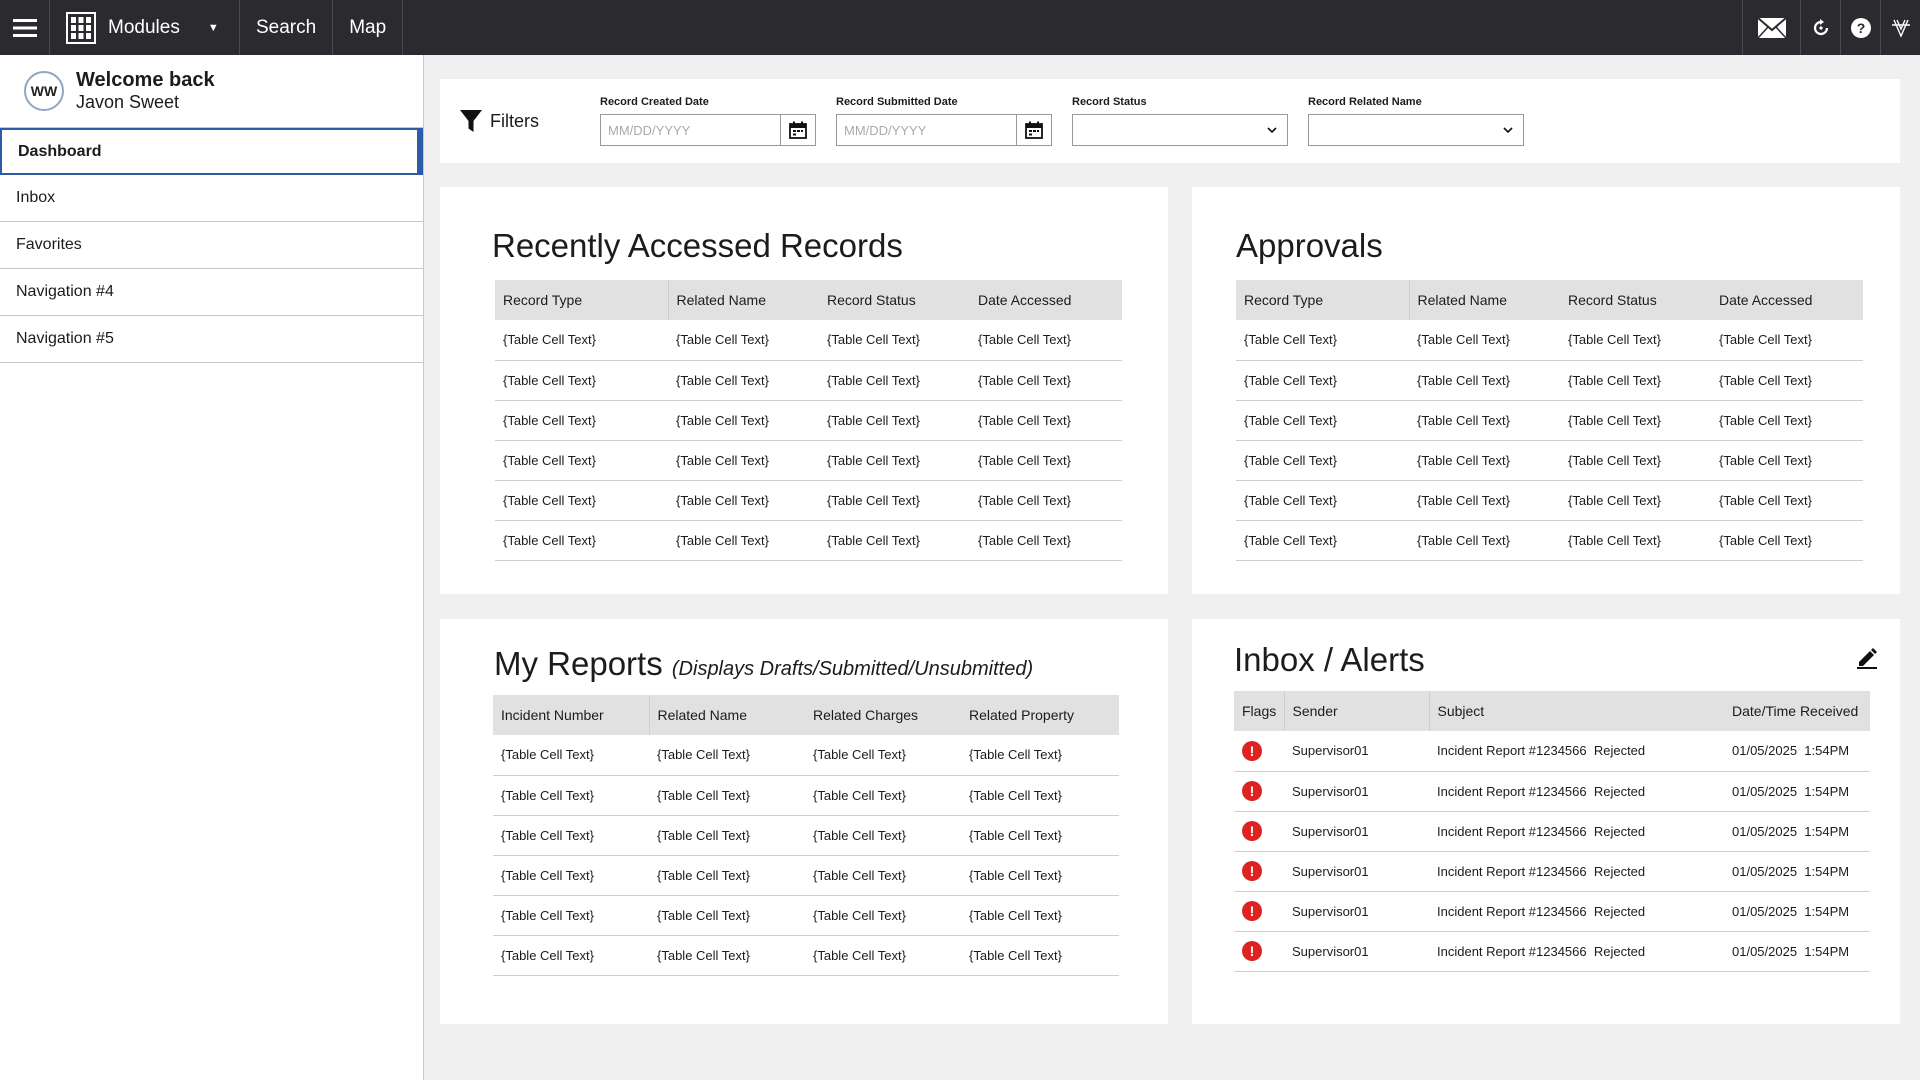 The height and width of the screenshot is (1080, 1920). I want to click on sidebar-item-navigation-4: Navigation #4, so click(211, 292).